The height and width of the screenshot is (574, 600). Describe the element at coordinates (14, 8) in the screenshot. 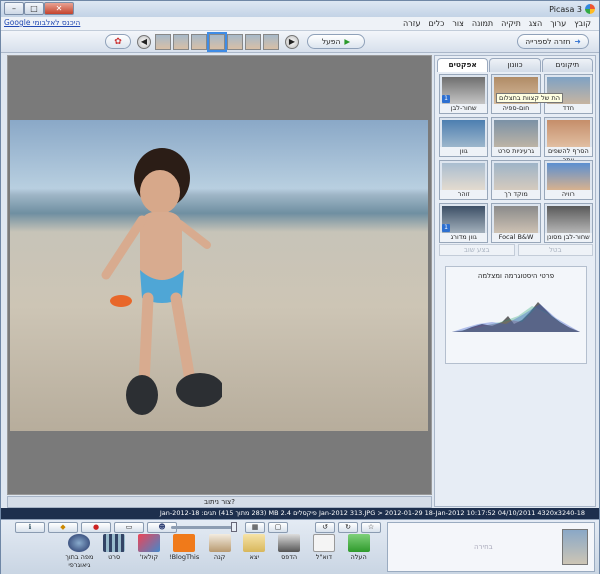

I see `minimize-button: –` at that location.